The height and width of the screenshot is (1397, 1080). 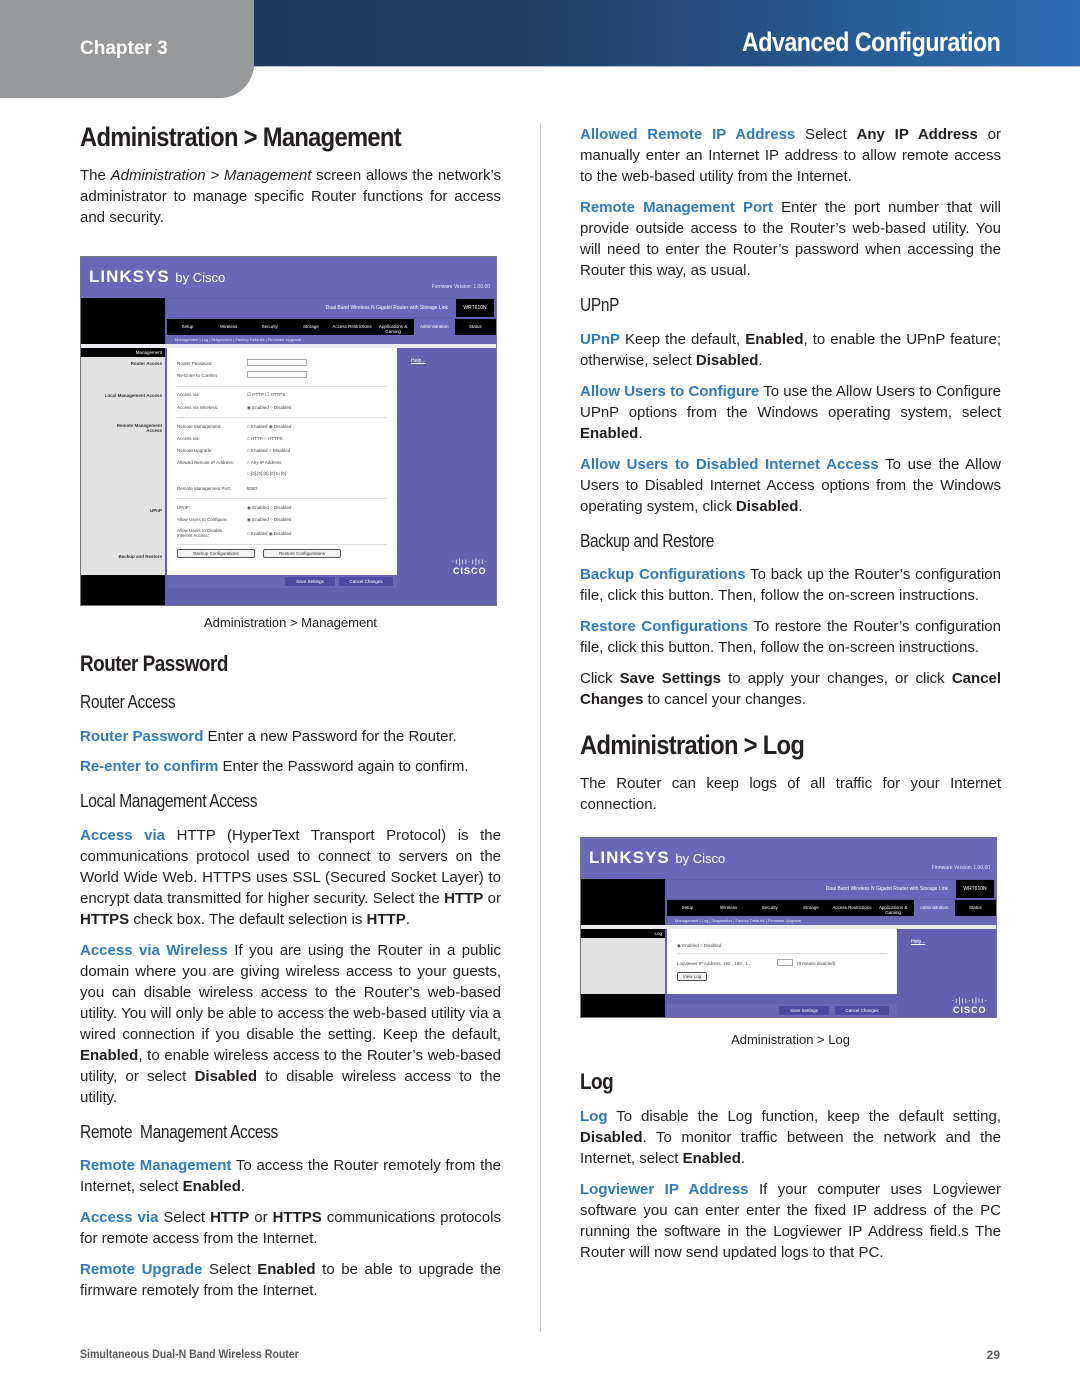 I want to click on term: Access via Wireless, so click(x=154, y=950).